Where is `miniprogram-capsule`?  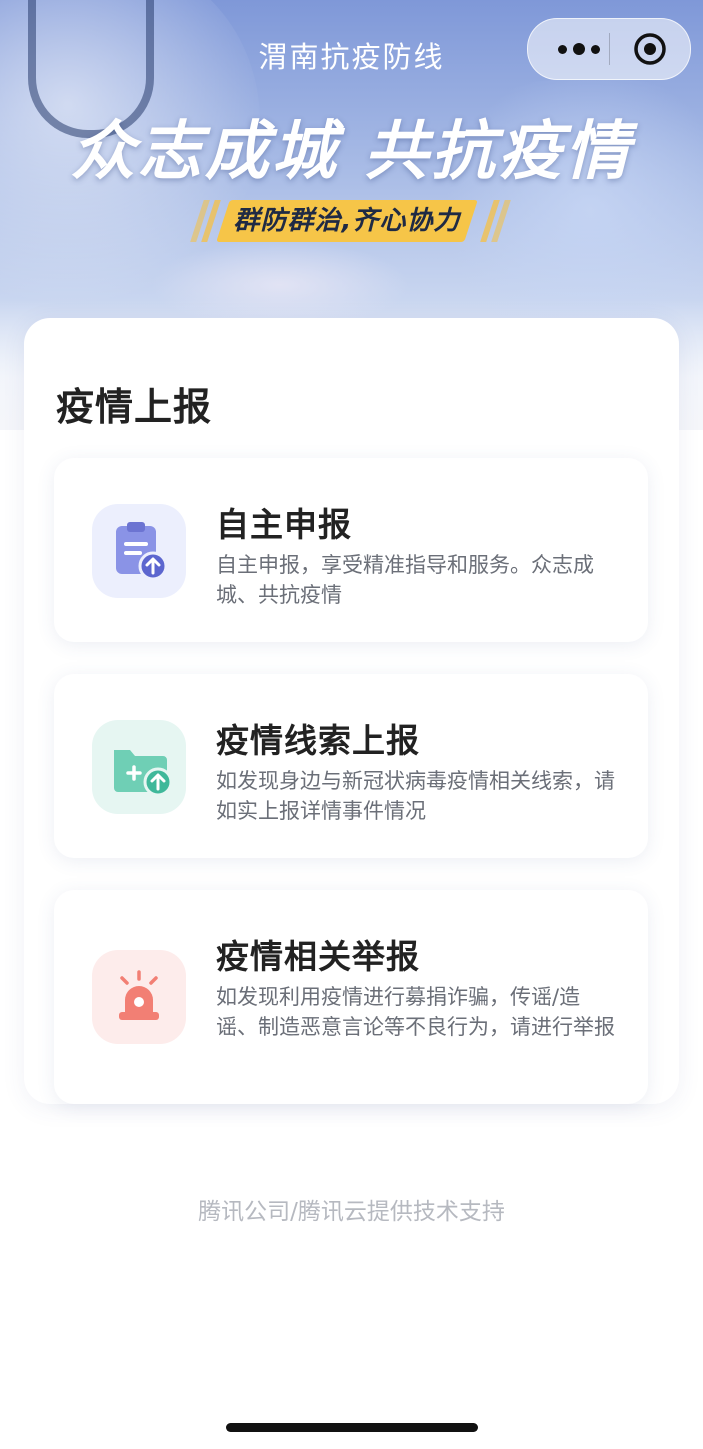 miniprogram-capsule is located at coordinates (609, 49).